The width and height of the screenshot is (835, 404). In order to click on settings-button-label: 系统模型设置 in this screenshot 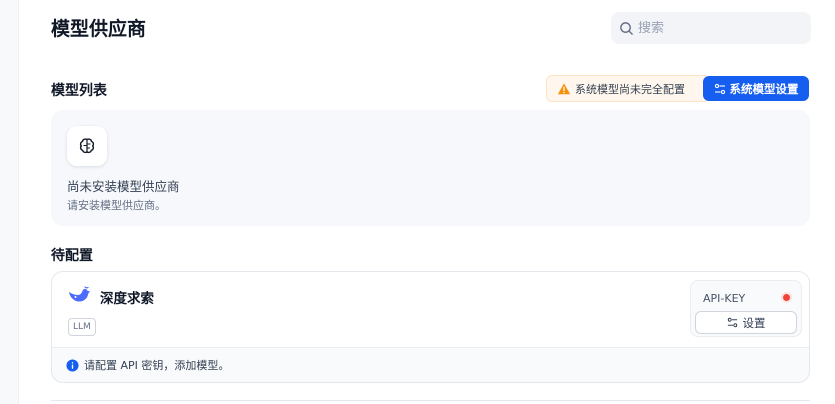, I will do `click(764, 88)`.